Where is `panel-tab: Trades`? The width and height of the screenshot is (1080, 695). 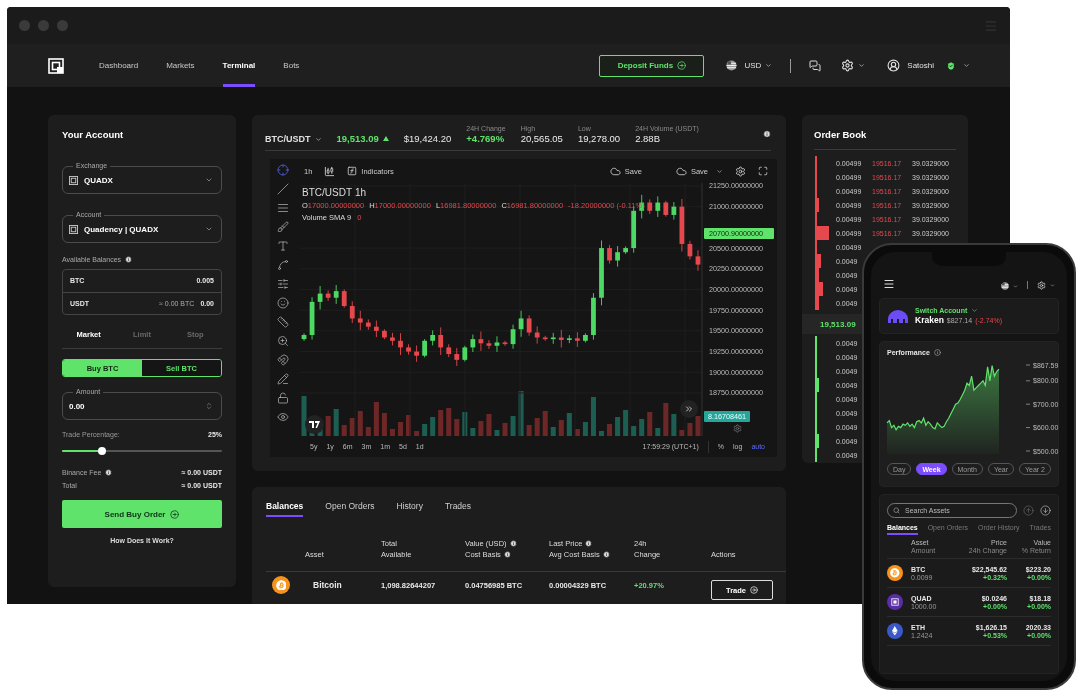 panel-tab: Trades is located at coordinates (458, 509).